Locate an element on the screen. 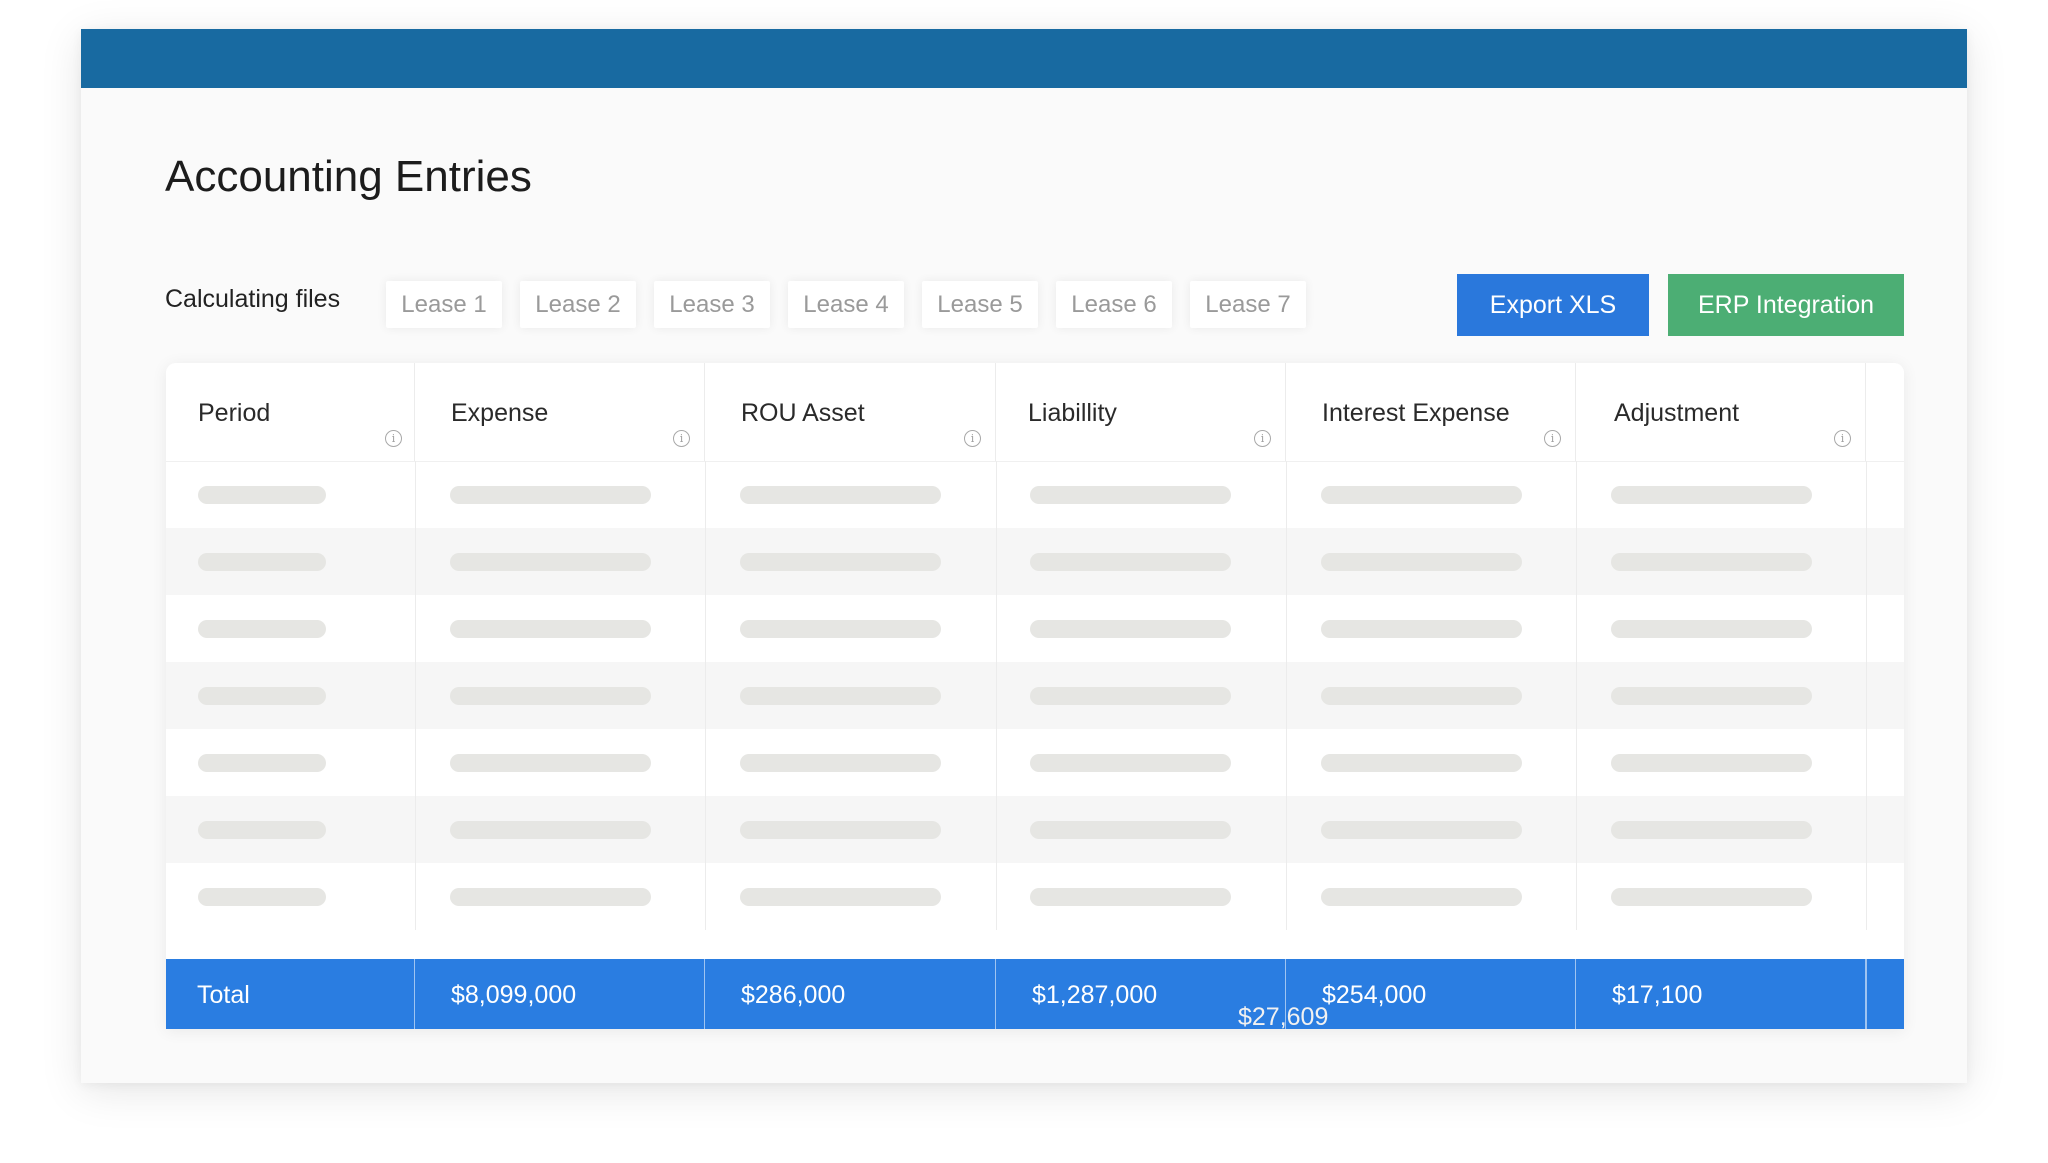 The height and width of the screenshot is (1163, 2048). total-expense: $8,099,000 is located at coordinates (514, 995).